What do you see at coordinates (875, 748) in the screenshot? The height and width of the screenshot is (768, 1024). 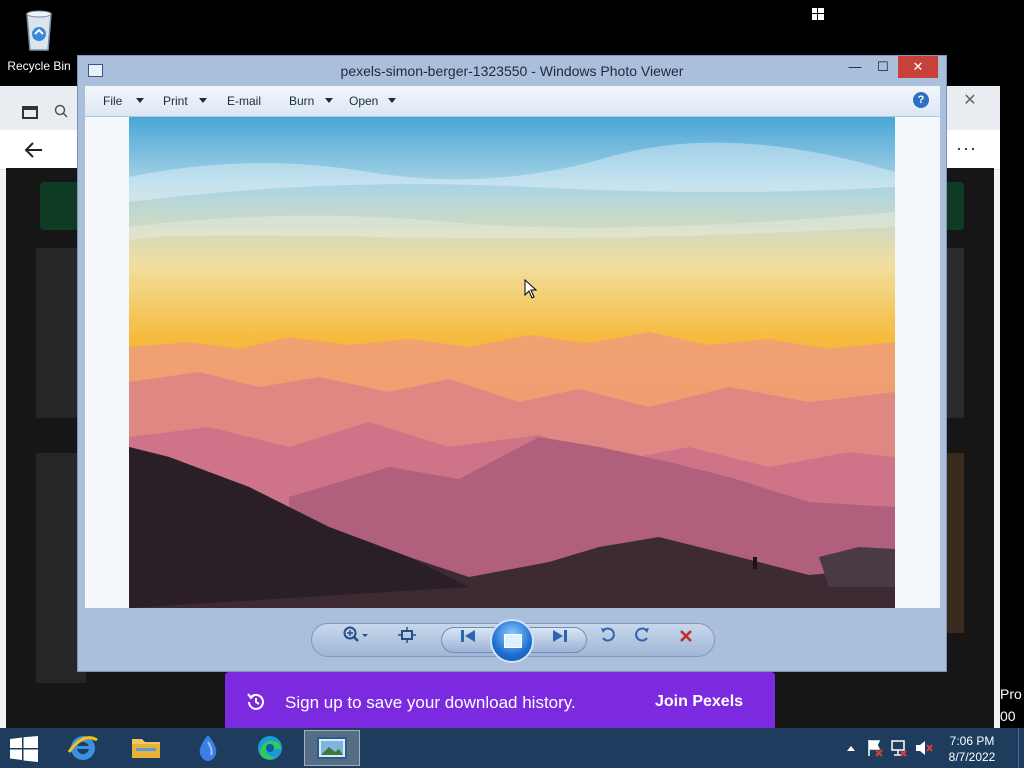 I see `action-center-flag-icon` at bounding box center [875, 748].